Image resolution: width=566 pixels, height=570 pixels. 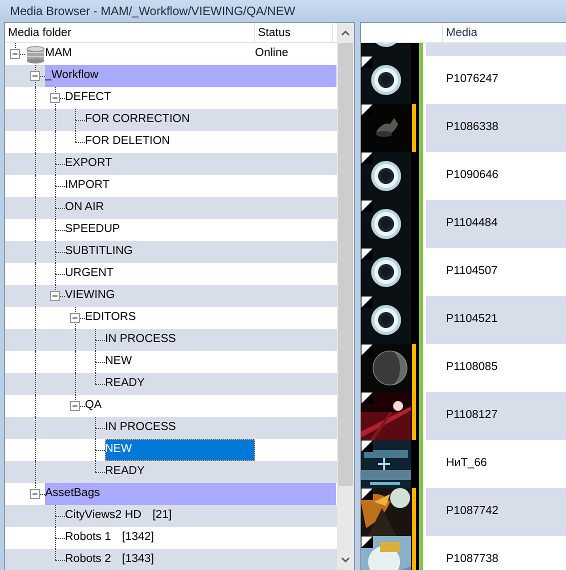 What do you see at coordinates (138, 560) in the screenshot?
I see `item-count: [1343]` at bounding box center [138, 560].